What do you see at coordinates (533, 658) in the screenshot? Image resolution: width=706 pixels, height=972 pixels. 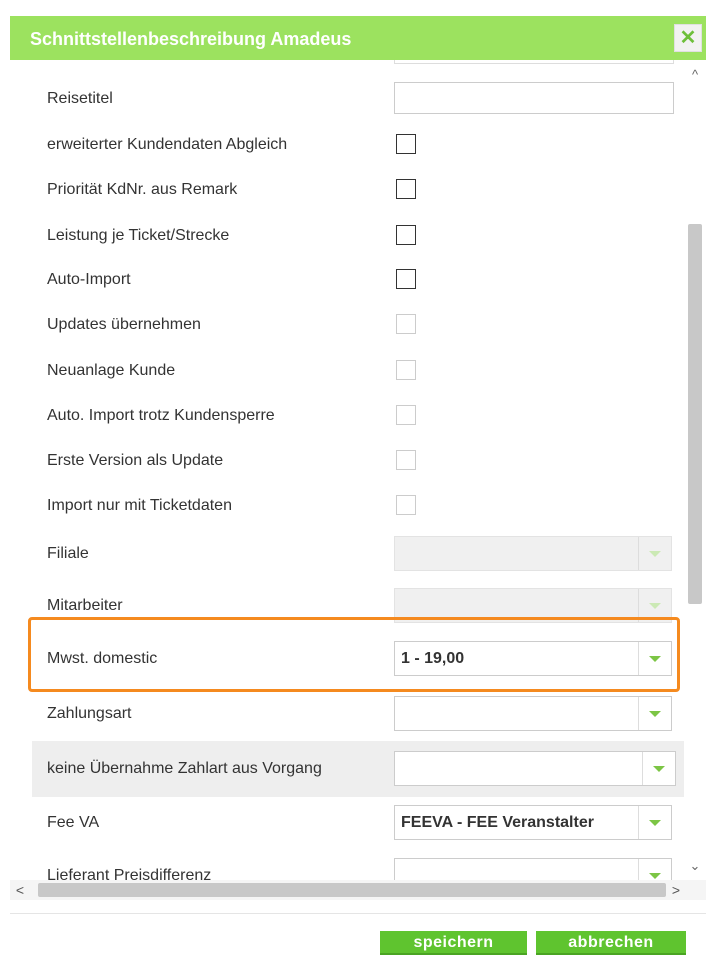 I see `mwst-domestic-select: 1 - 19,00` at bounding box center [533, 658].